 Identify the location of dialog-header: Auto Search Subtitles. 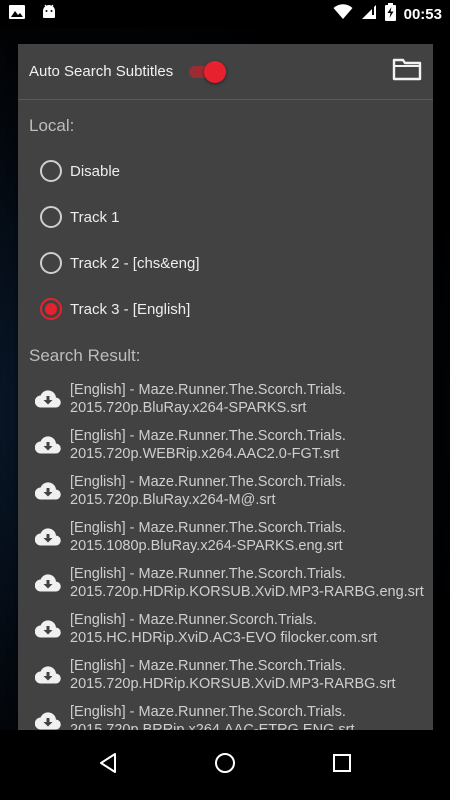
(225, 72).